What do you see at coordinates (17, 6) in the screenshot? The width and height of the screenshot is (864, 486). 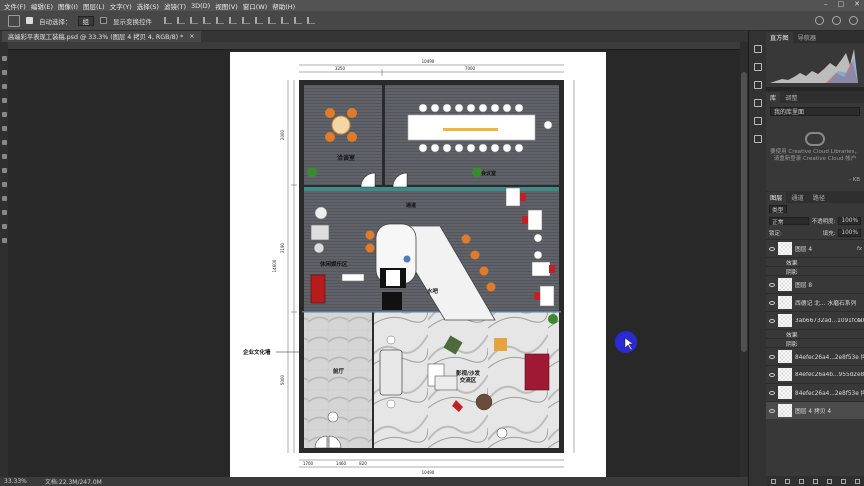 I see `menu-file: 文件(F)` at bounding box center [17, 6].